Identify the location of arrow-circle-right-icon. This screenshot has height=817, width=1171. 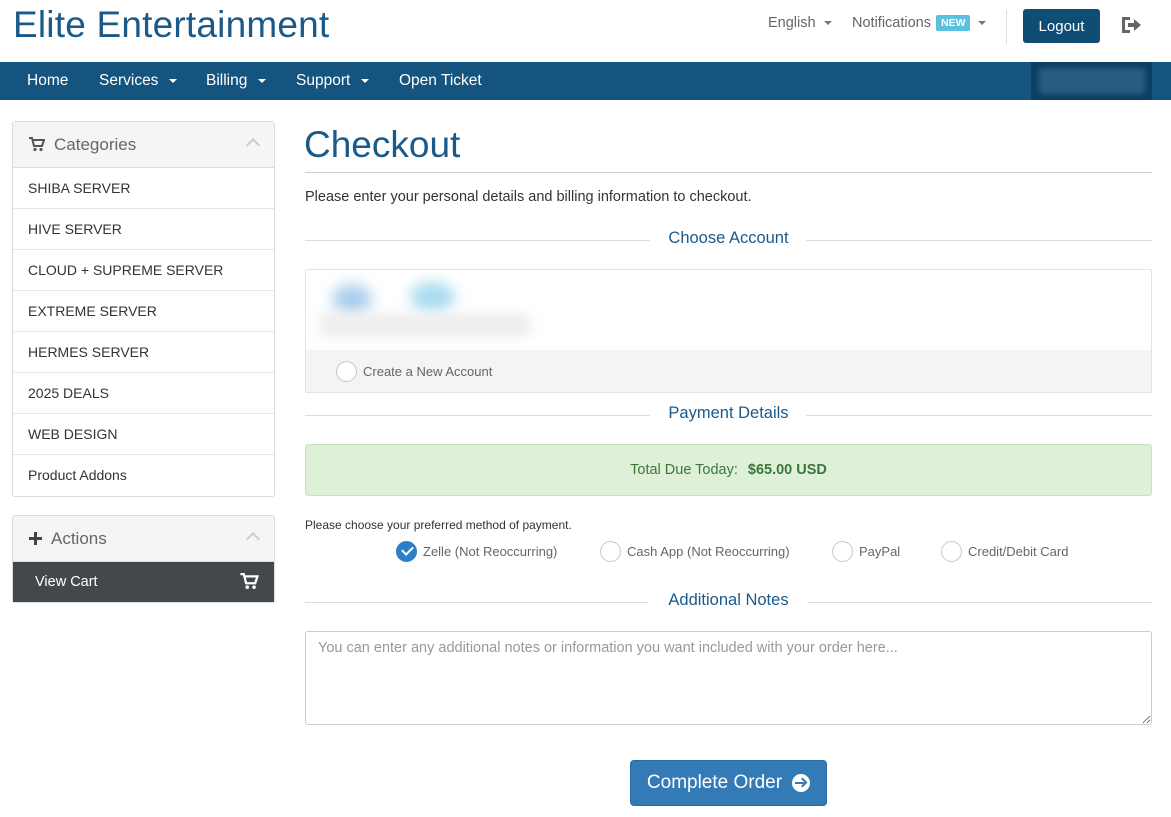
(801, 783).